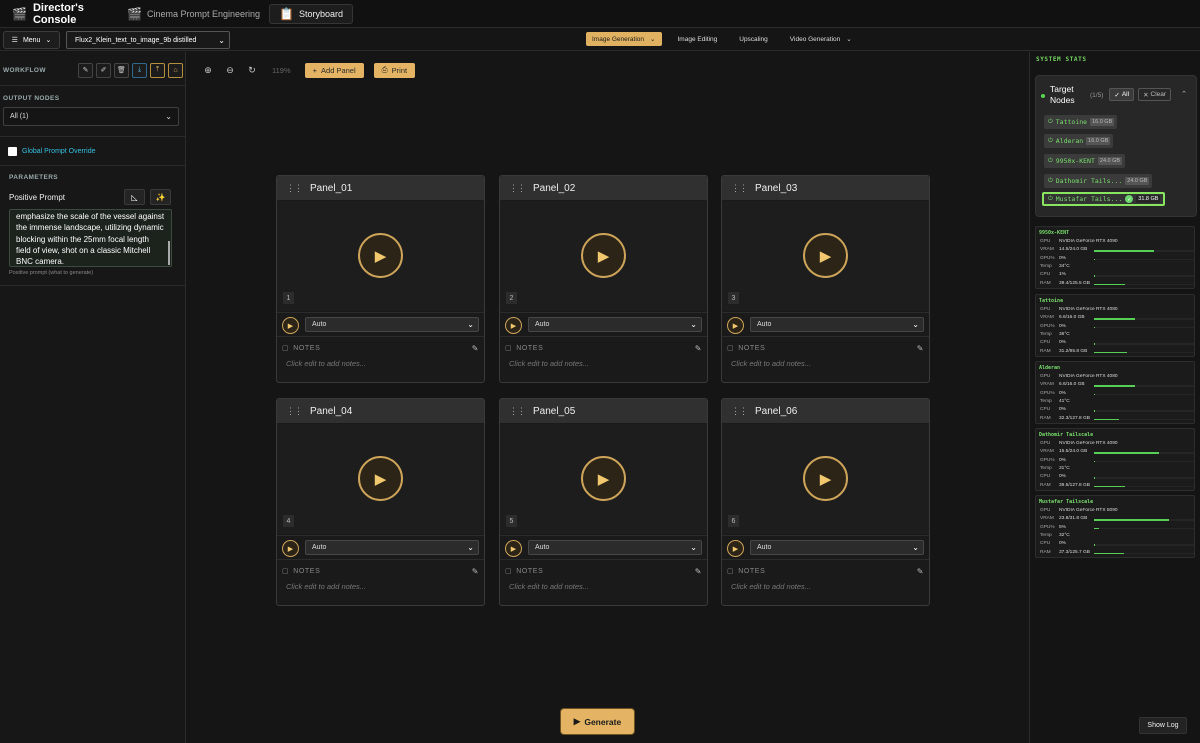 This screenshot has width=1200, height=743. What do you see at coordinates (52, 151) in the screenshot?
I see `global-prompt-override: Global Prompt Override` at bounding box center [52, 151].